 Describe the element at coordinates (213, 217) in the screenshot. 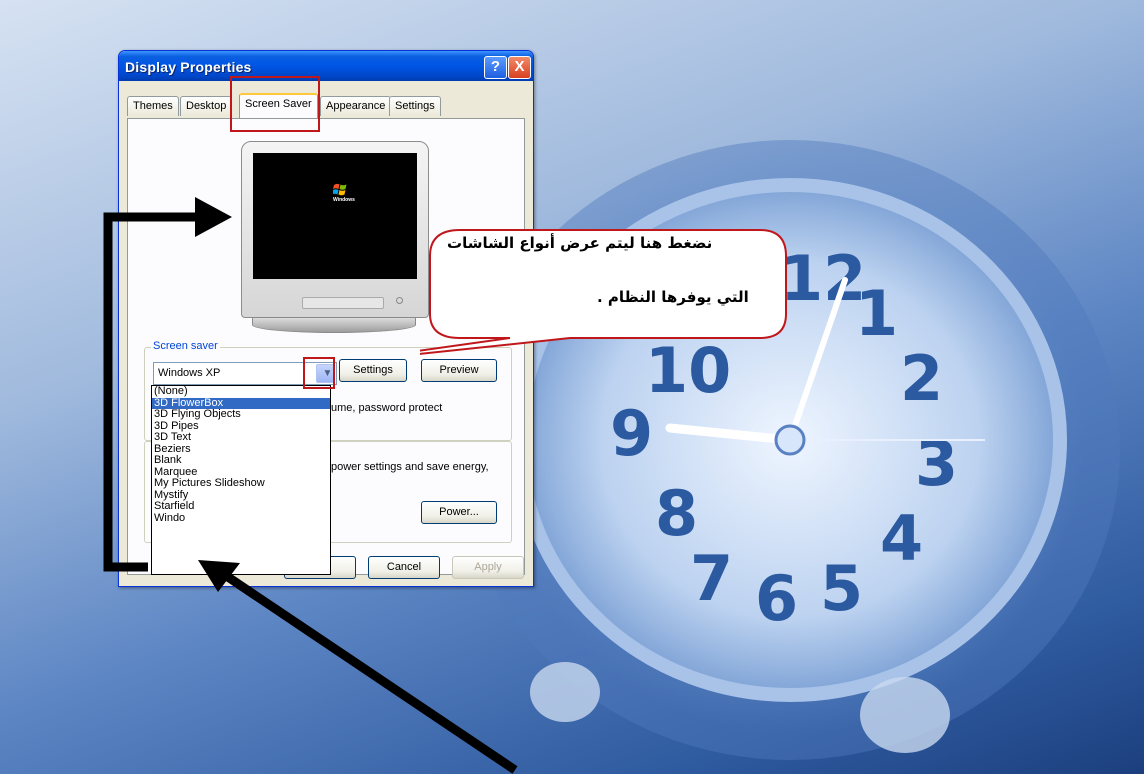

I see `bracket-arrow-head` at that location.